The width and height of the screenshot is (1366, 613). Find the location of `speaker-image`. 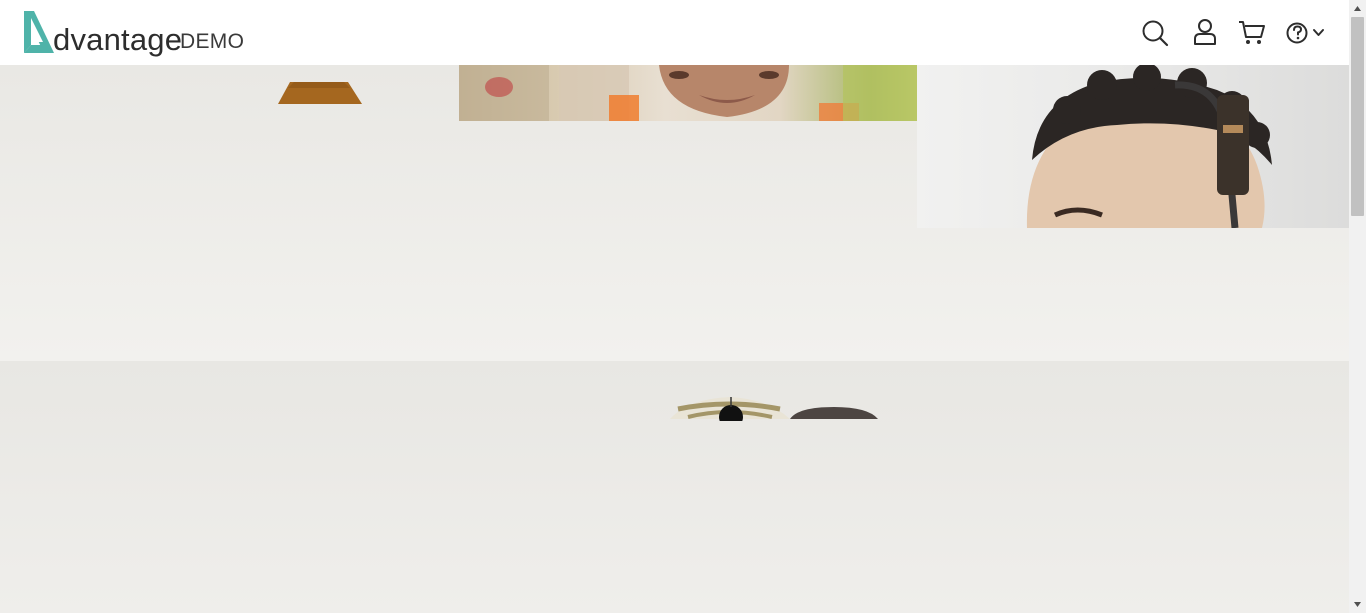

speaker-image is located at coordinates (321, 96).